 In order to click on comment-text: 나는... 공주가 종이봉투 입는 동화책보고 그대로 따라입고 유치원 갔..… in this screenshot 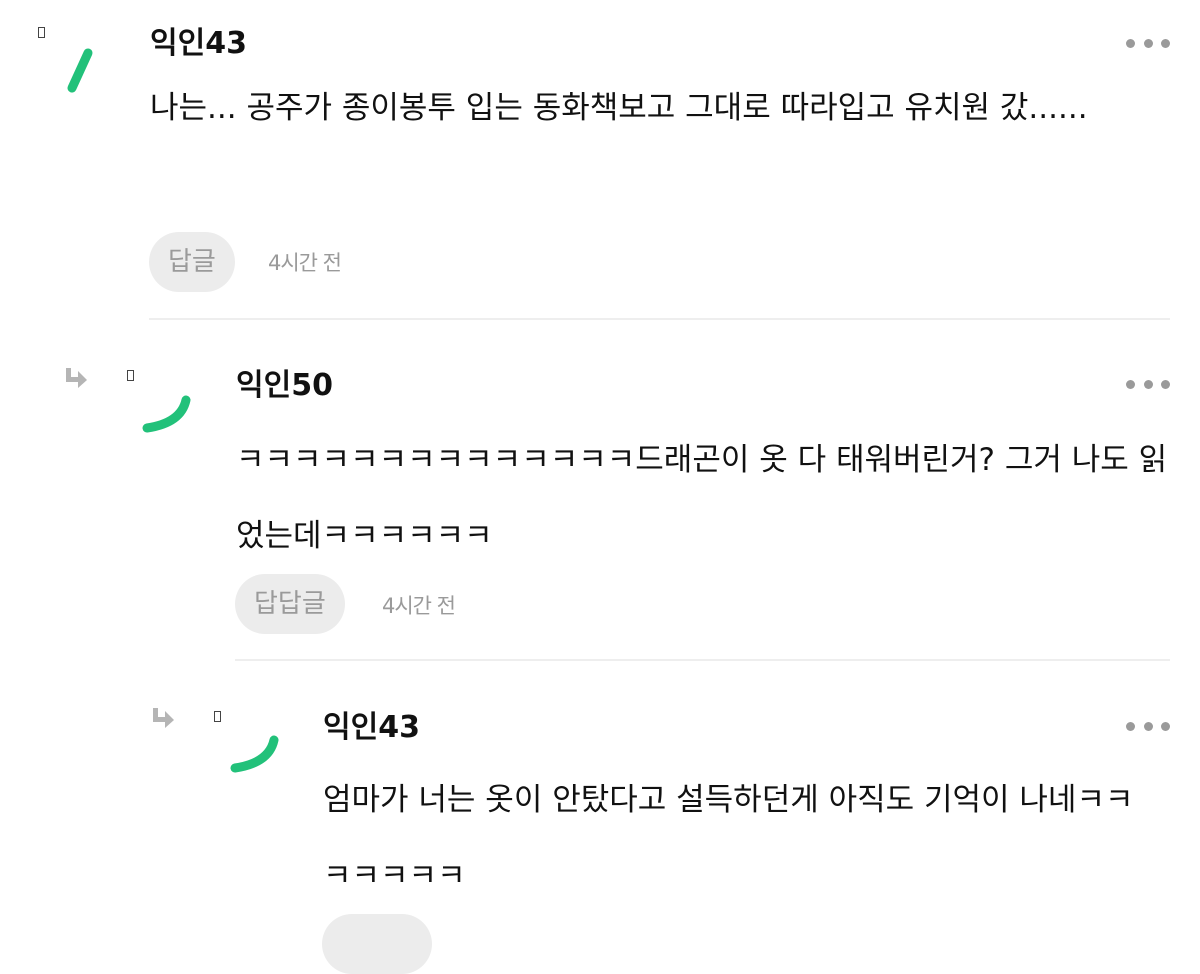, I will do `click(619, 108)`.